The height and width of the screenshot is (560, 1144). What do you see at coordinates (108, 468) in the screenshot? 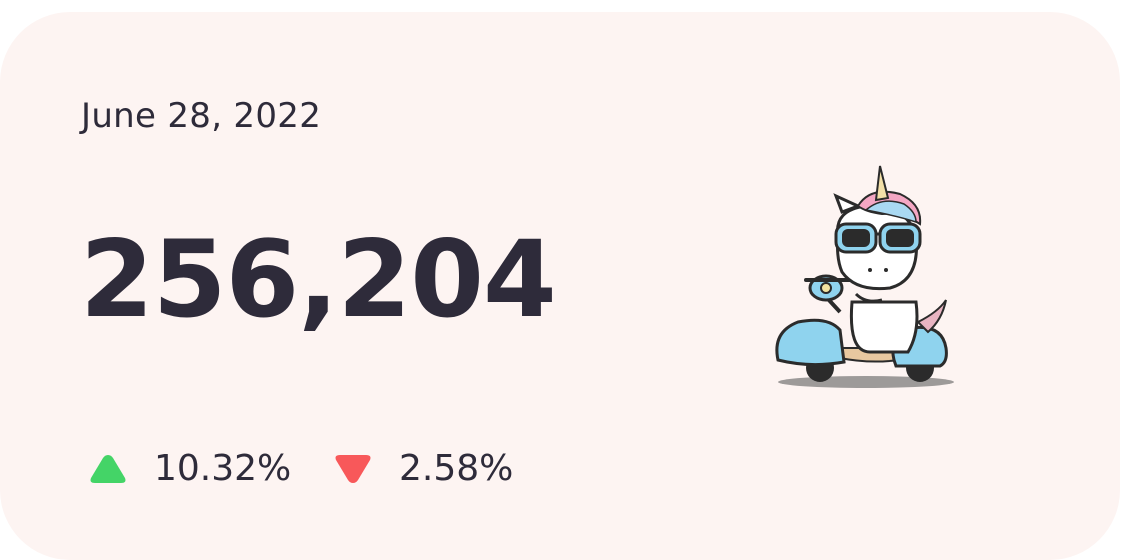
I see `triangle-up-icon` at bounding box center [108, 468].